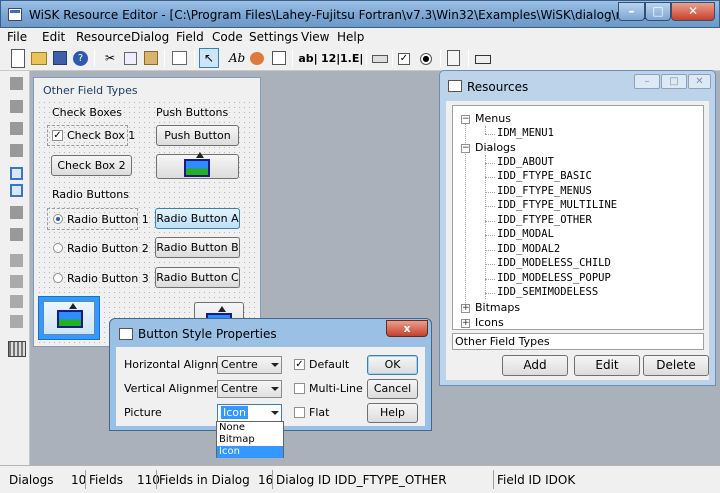  Describe the element at coordinates (392, 413) in the screenshot. I see `help-button: Help` at that location.